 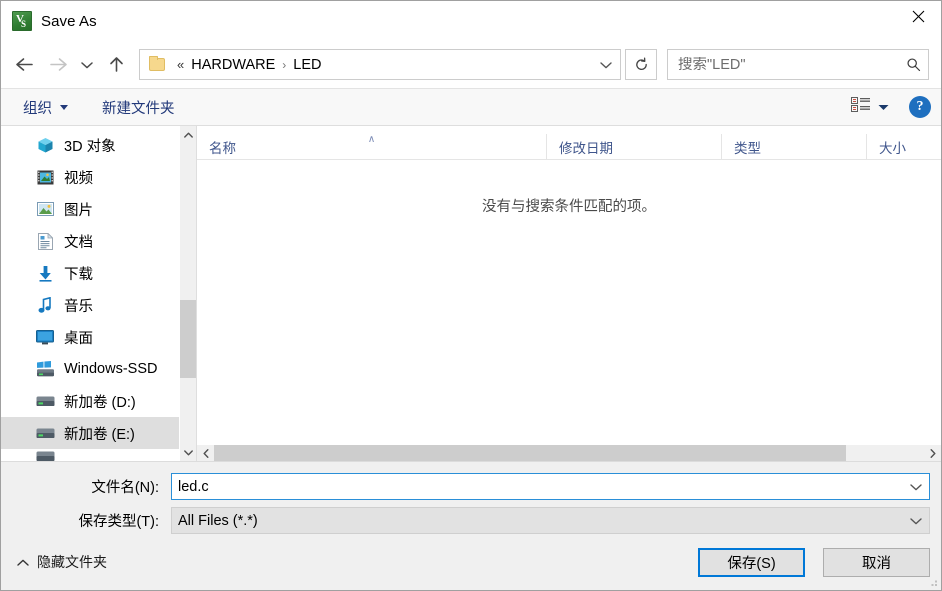 I want to click on view-mode-icon, so click(x=861, y=107).